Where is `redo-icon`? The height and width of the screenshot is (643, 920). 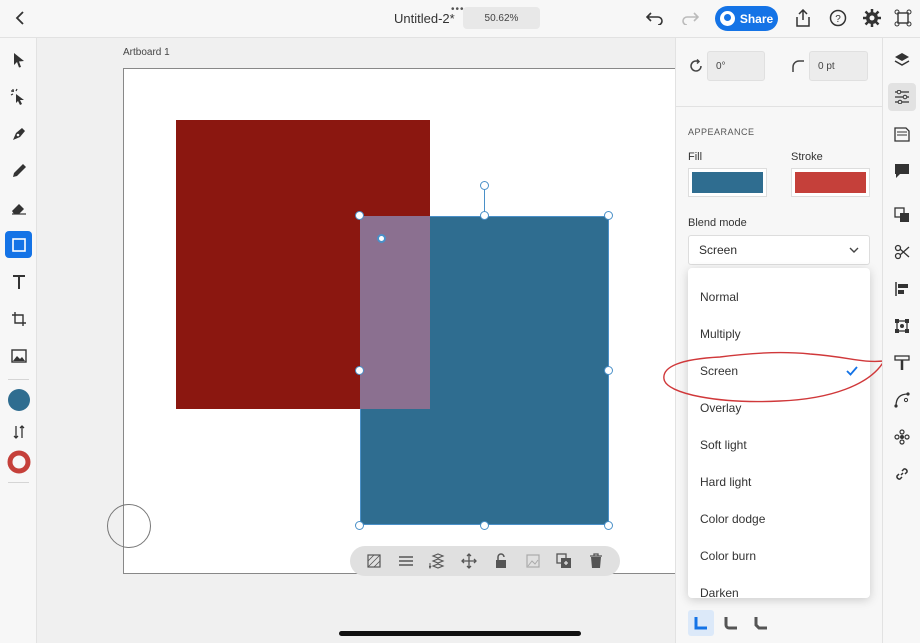
redo-icon is located at coordinates (690, 18).